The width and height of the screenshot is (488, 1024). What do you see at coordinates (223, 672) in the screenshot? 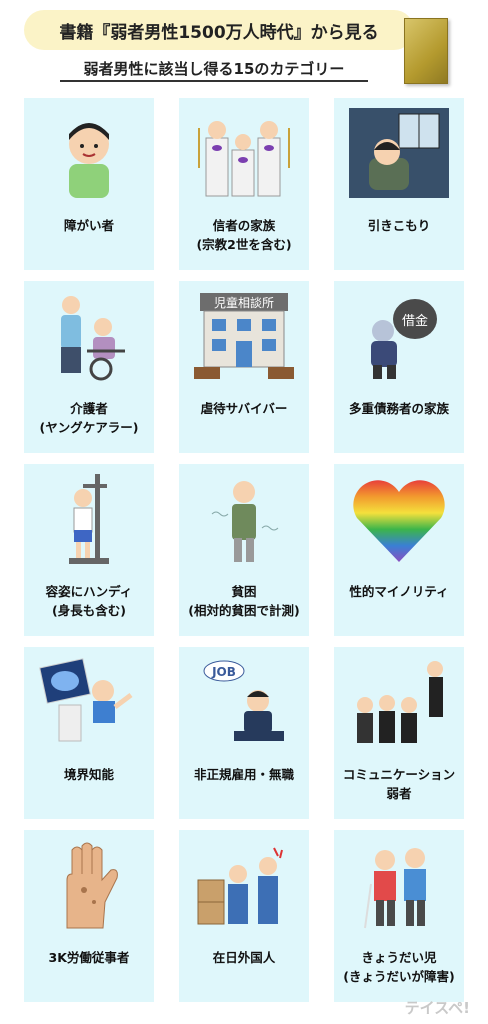
I see `job-text: JOB` at bounding box center [223, 672].